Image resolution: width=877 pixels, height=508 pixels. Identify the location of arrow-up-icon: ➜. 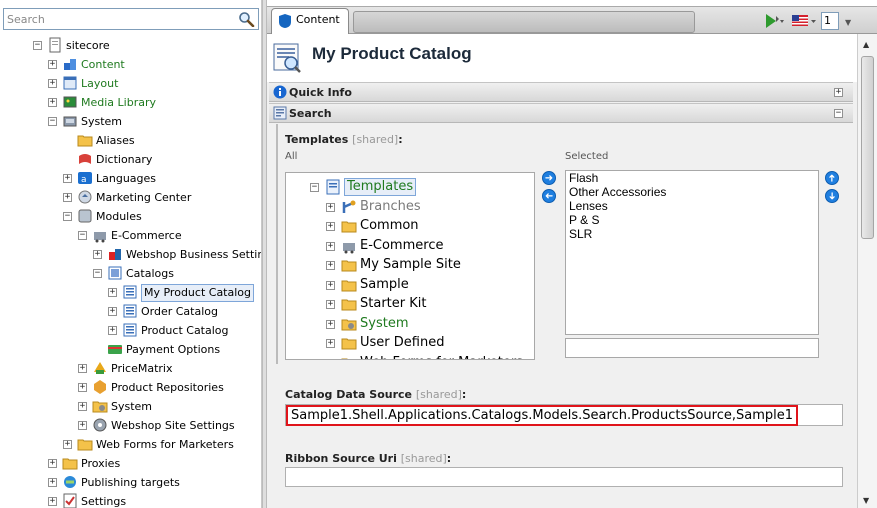
(832, 178).